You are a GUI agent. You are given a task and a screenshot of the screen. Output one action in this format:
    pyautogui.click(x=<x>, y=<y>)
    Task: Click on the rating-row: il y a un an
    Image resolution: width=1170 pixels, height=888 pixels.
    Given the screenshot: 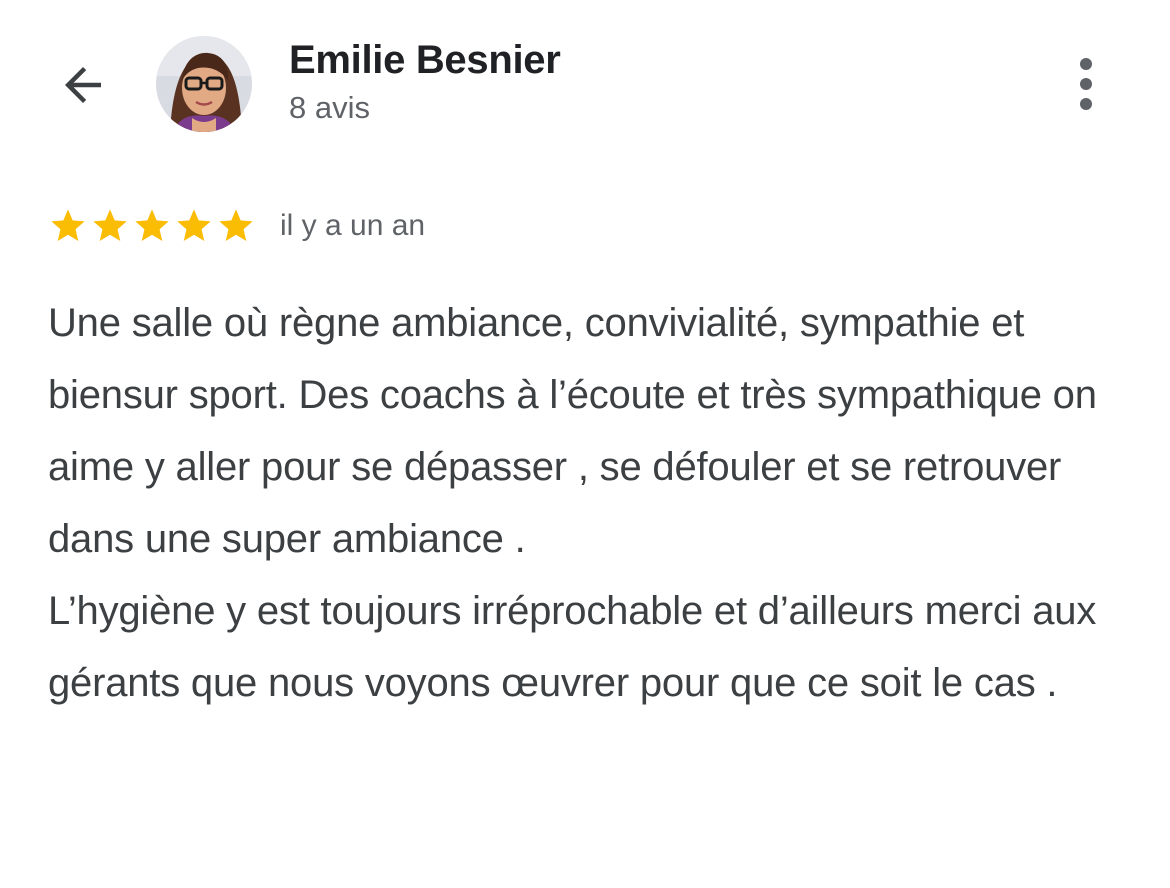 What is the action you would take?
    pyautogui.click(x=236, y=226)
    